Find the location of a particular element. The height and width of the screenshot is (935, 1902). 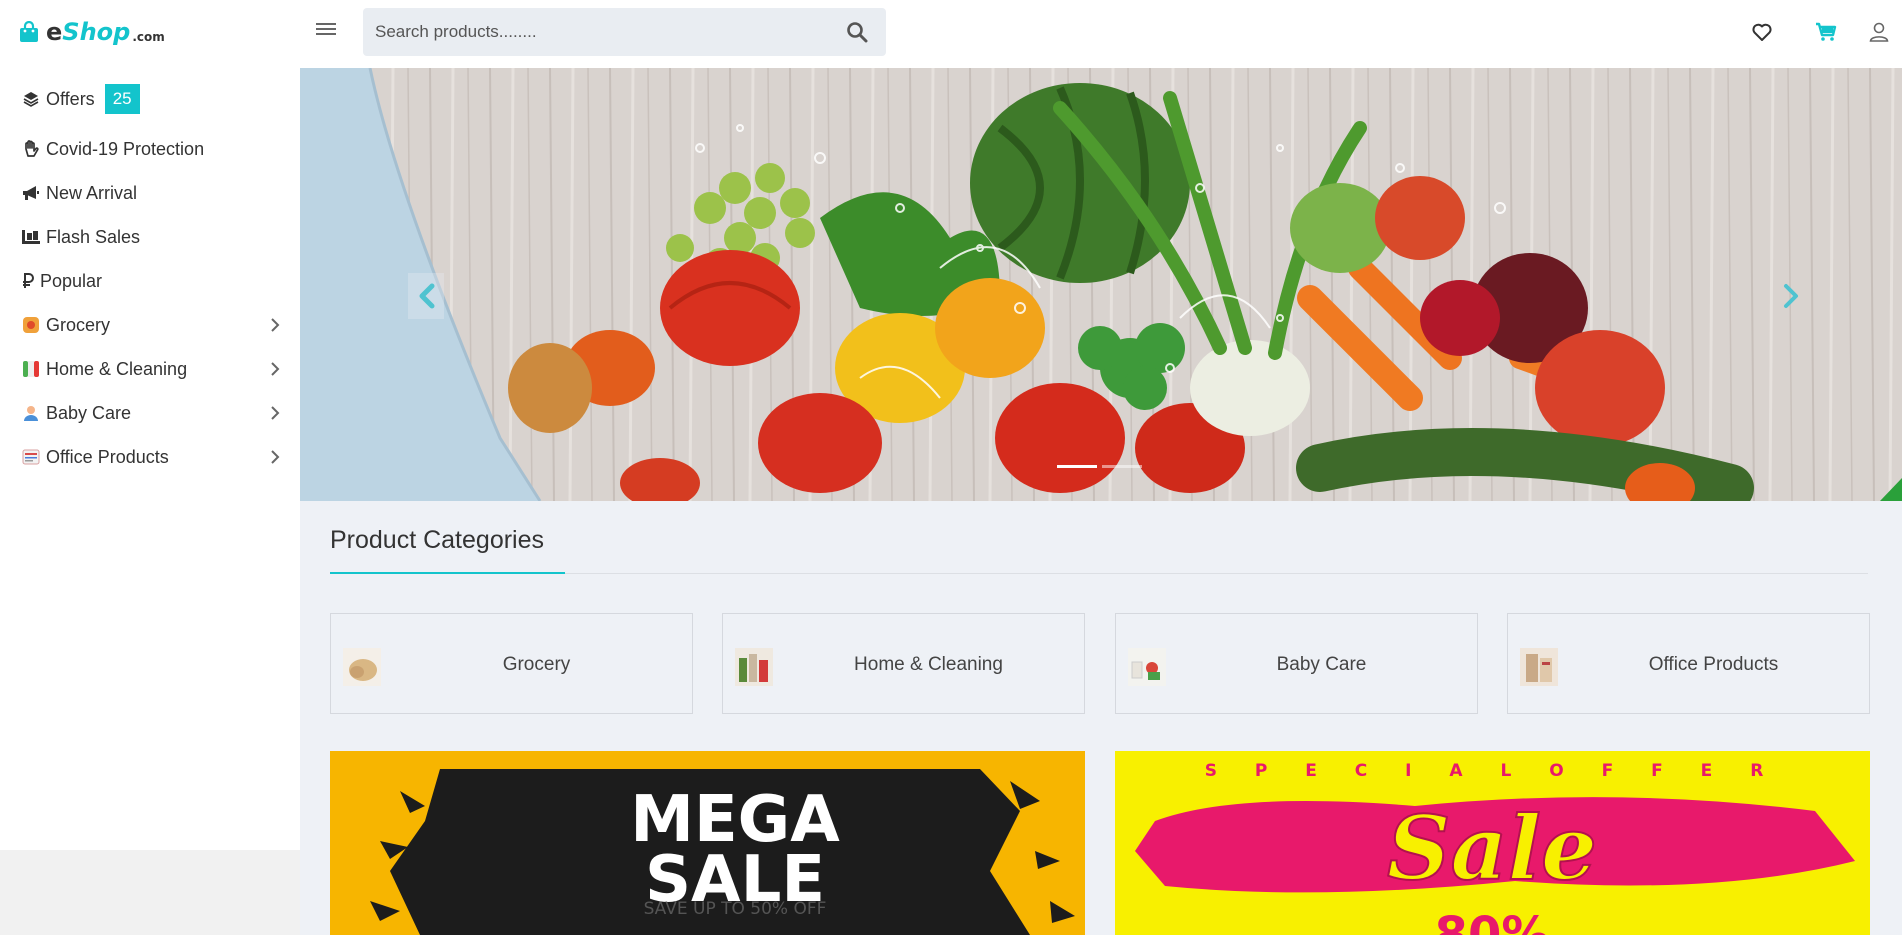

sidebar-item-home-cleaning: Home & Cleaning is located at coordinates (151, 369).